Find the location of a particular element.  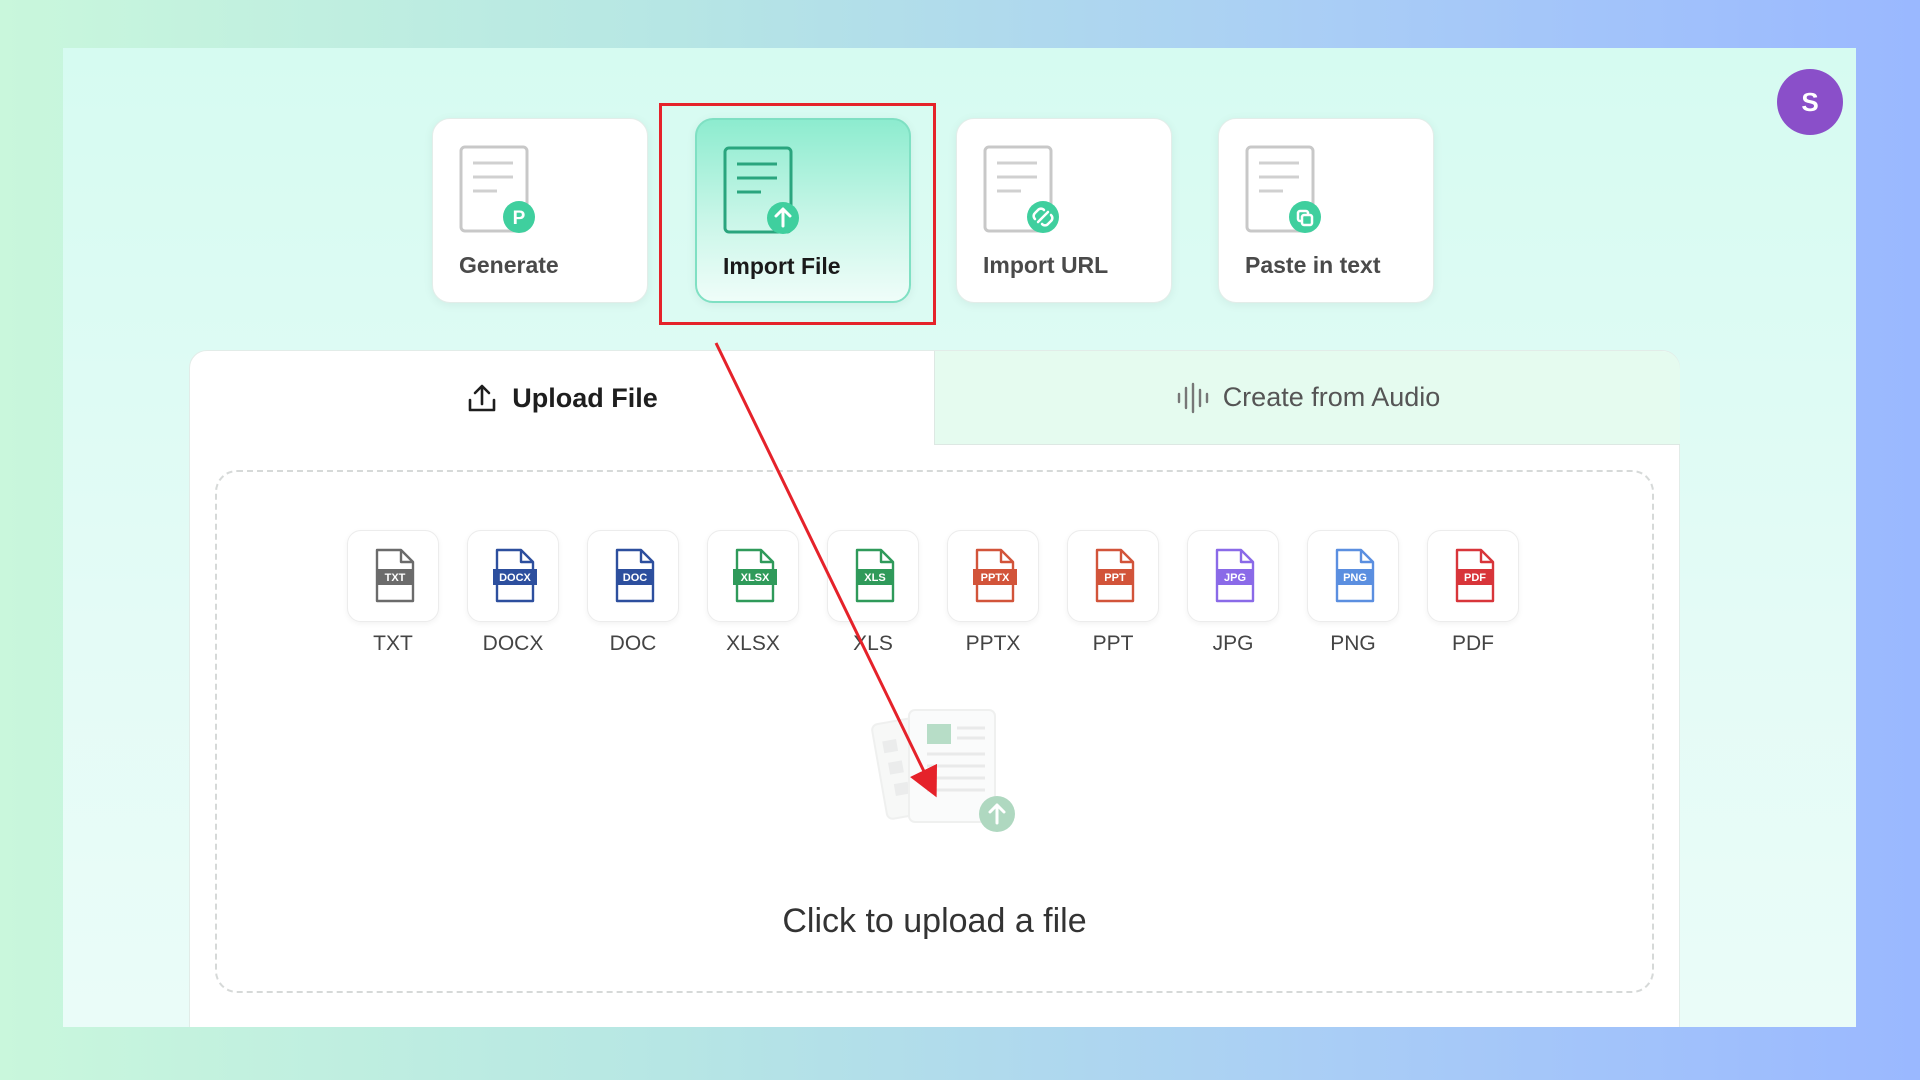

format-tile: PNG is located at coordinates (1353, 576).